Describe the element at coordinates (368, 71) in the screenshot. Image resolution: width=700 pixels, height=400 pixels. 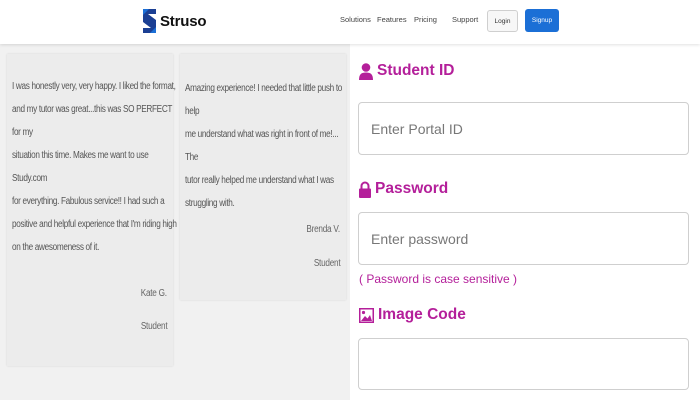
I see `user-icon` at that location.